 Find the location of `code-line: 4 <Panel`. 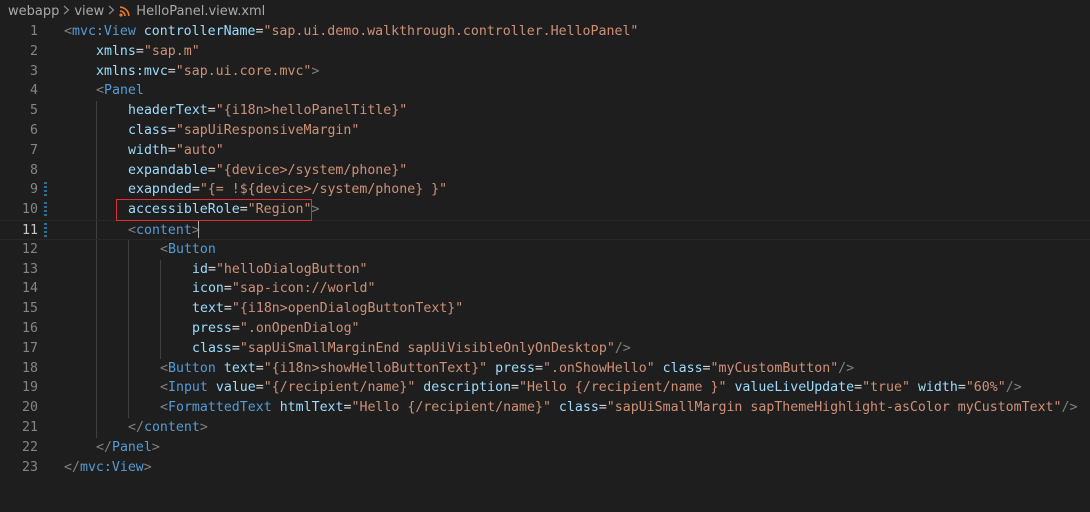

code-line: 4 <Panel is located at coordinates (545, 91).